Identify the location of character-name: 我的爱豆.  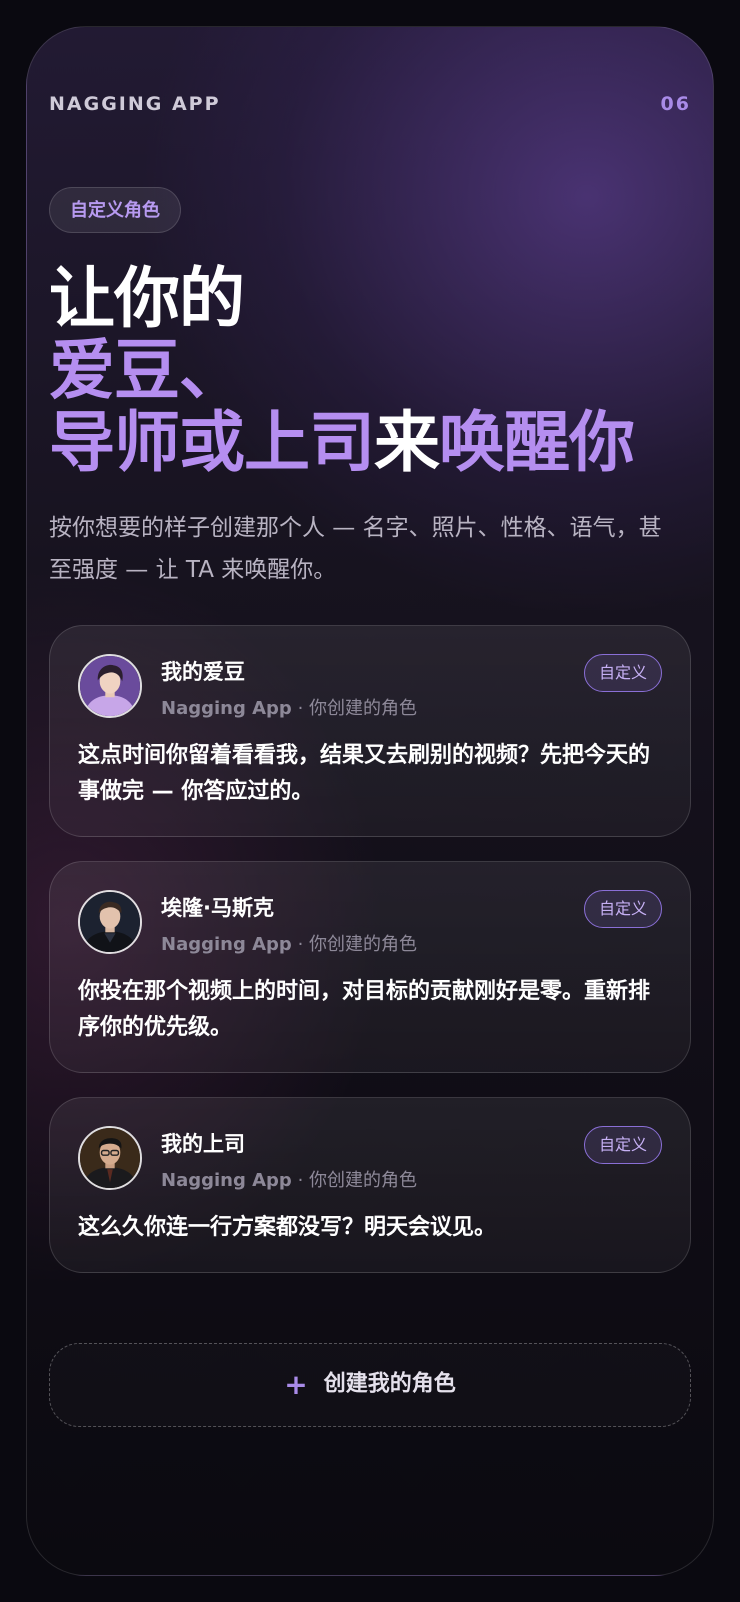
(203, 672).